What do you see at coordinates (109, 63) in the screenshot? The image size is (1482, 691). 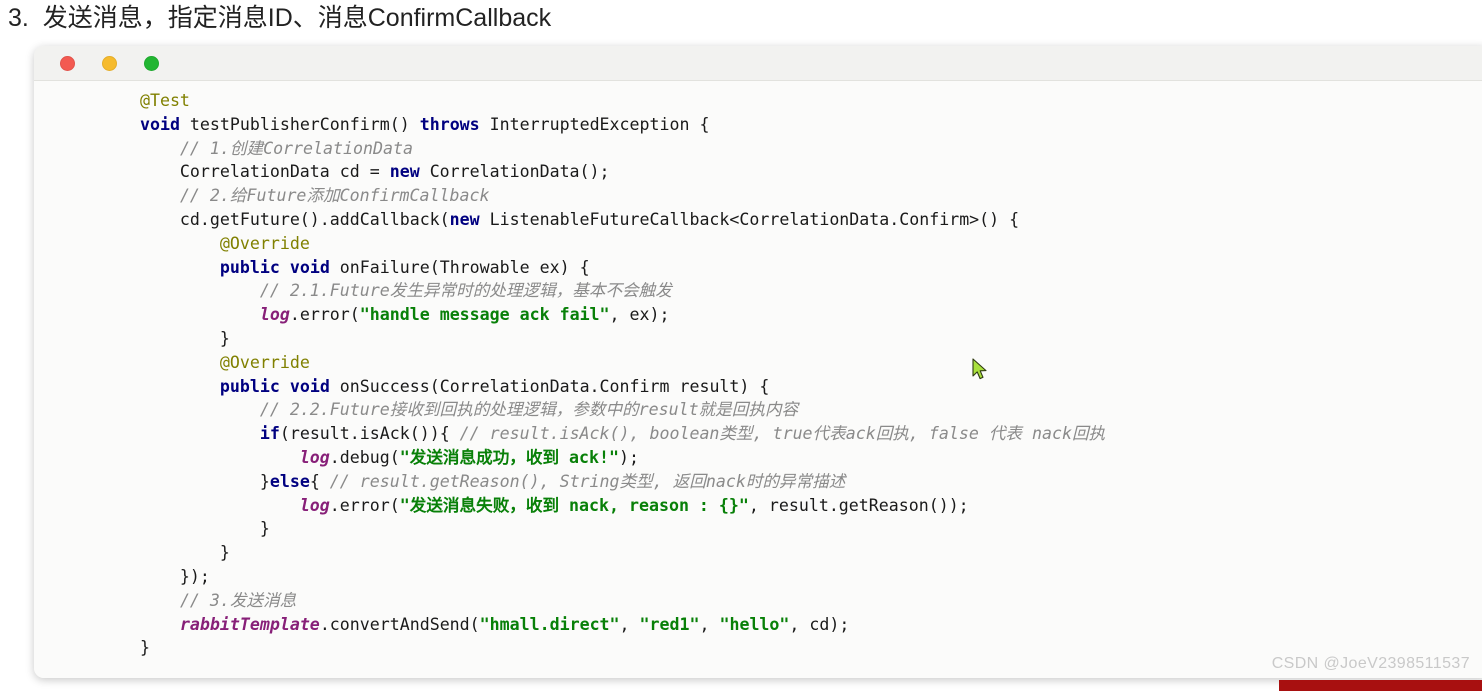 I see `window-minimize-icon` at bounding box center [109, 63].